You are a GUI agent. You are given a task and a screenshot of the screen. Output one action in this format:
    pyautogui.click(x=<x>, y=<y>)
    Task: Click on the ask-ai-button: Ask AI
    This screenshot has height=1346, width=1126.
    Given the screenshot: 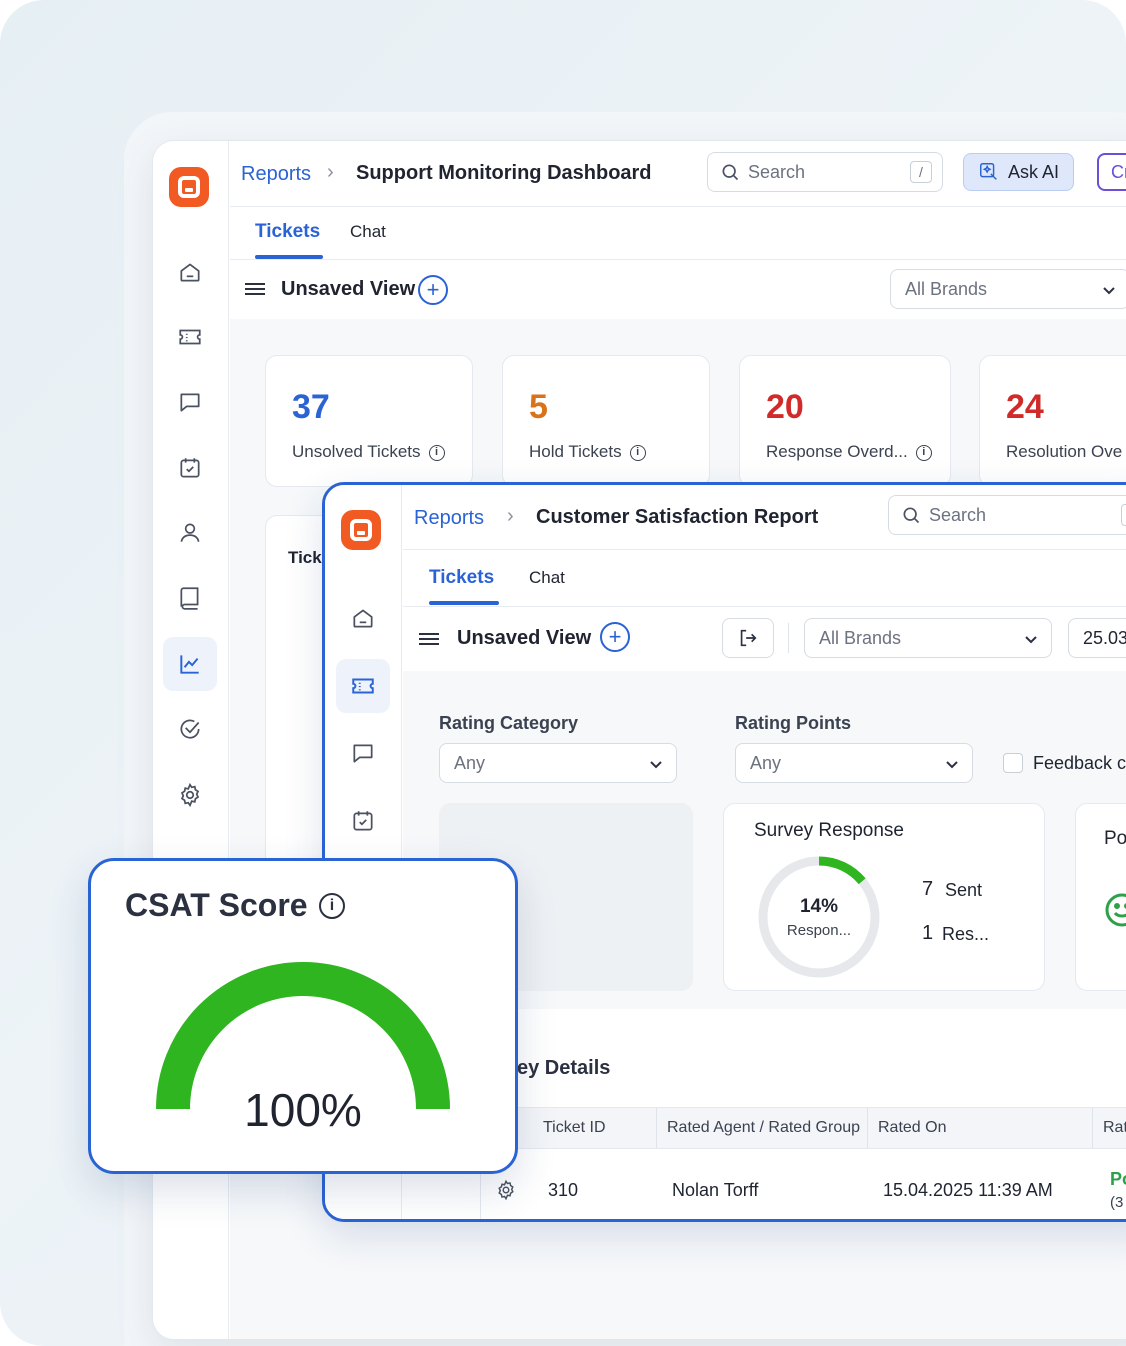 What is the action you would take?
    pyautogui.click(x=1019, y=172)
    